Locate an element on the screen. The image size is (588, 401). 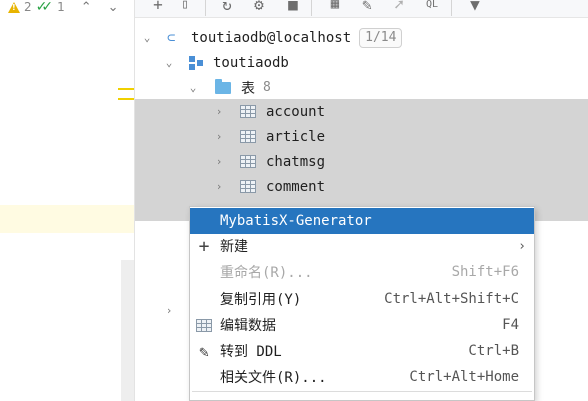
plus-icon: + is located at coordinates (204, 246).